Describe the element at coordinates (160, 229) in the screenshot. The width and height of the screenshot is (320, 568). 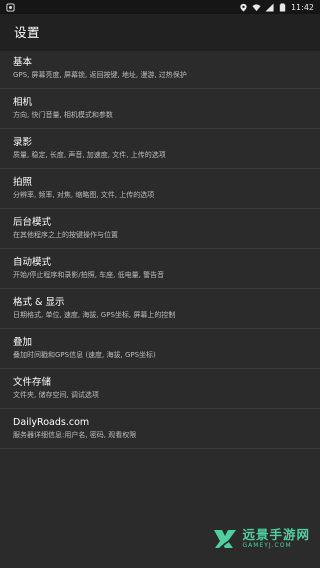
I see `settings-item-background-mode: 后台模式 在其他程序之上的按键操作与位置` at that location.